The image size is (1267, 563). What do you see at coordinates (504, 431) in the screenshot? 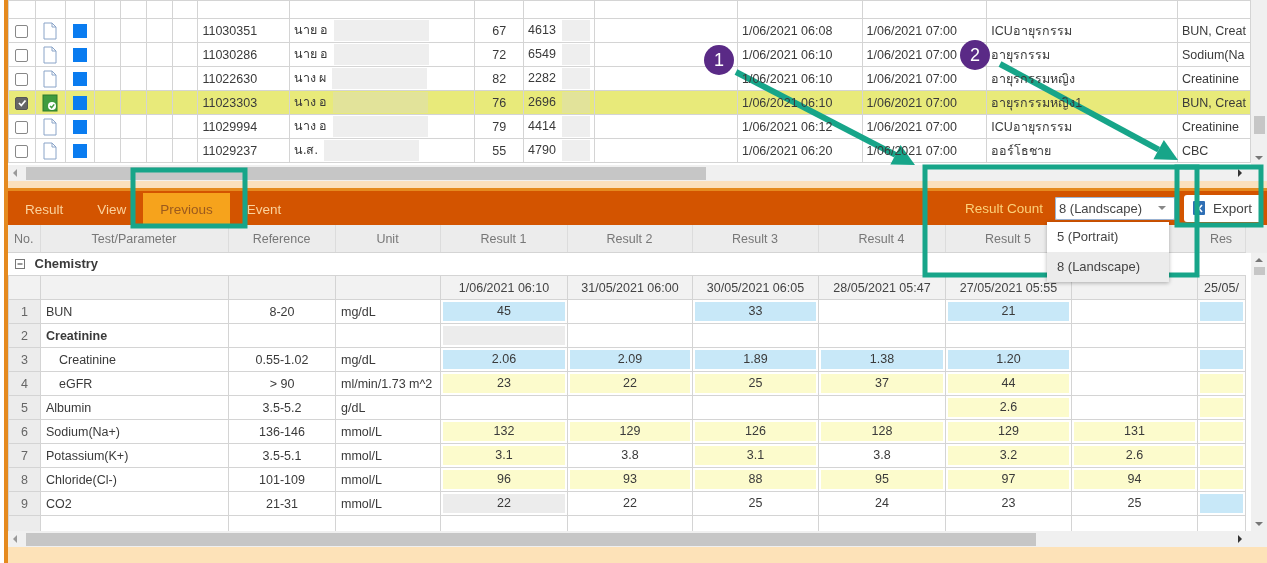
I see `result-value: 132` at bounding box center [504, 431].